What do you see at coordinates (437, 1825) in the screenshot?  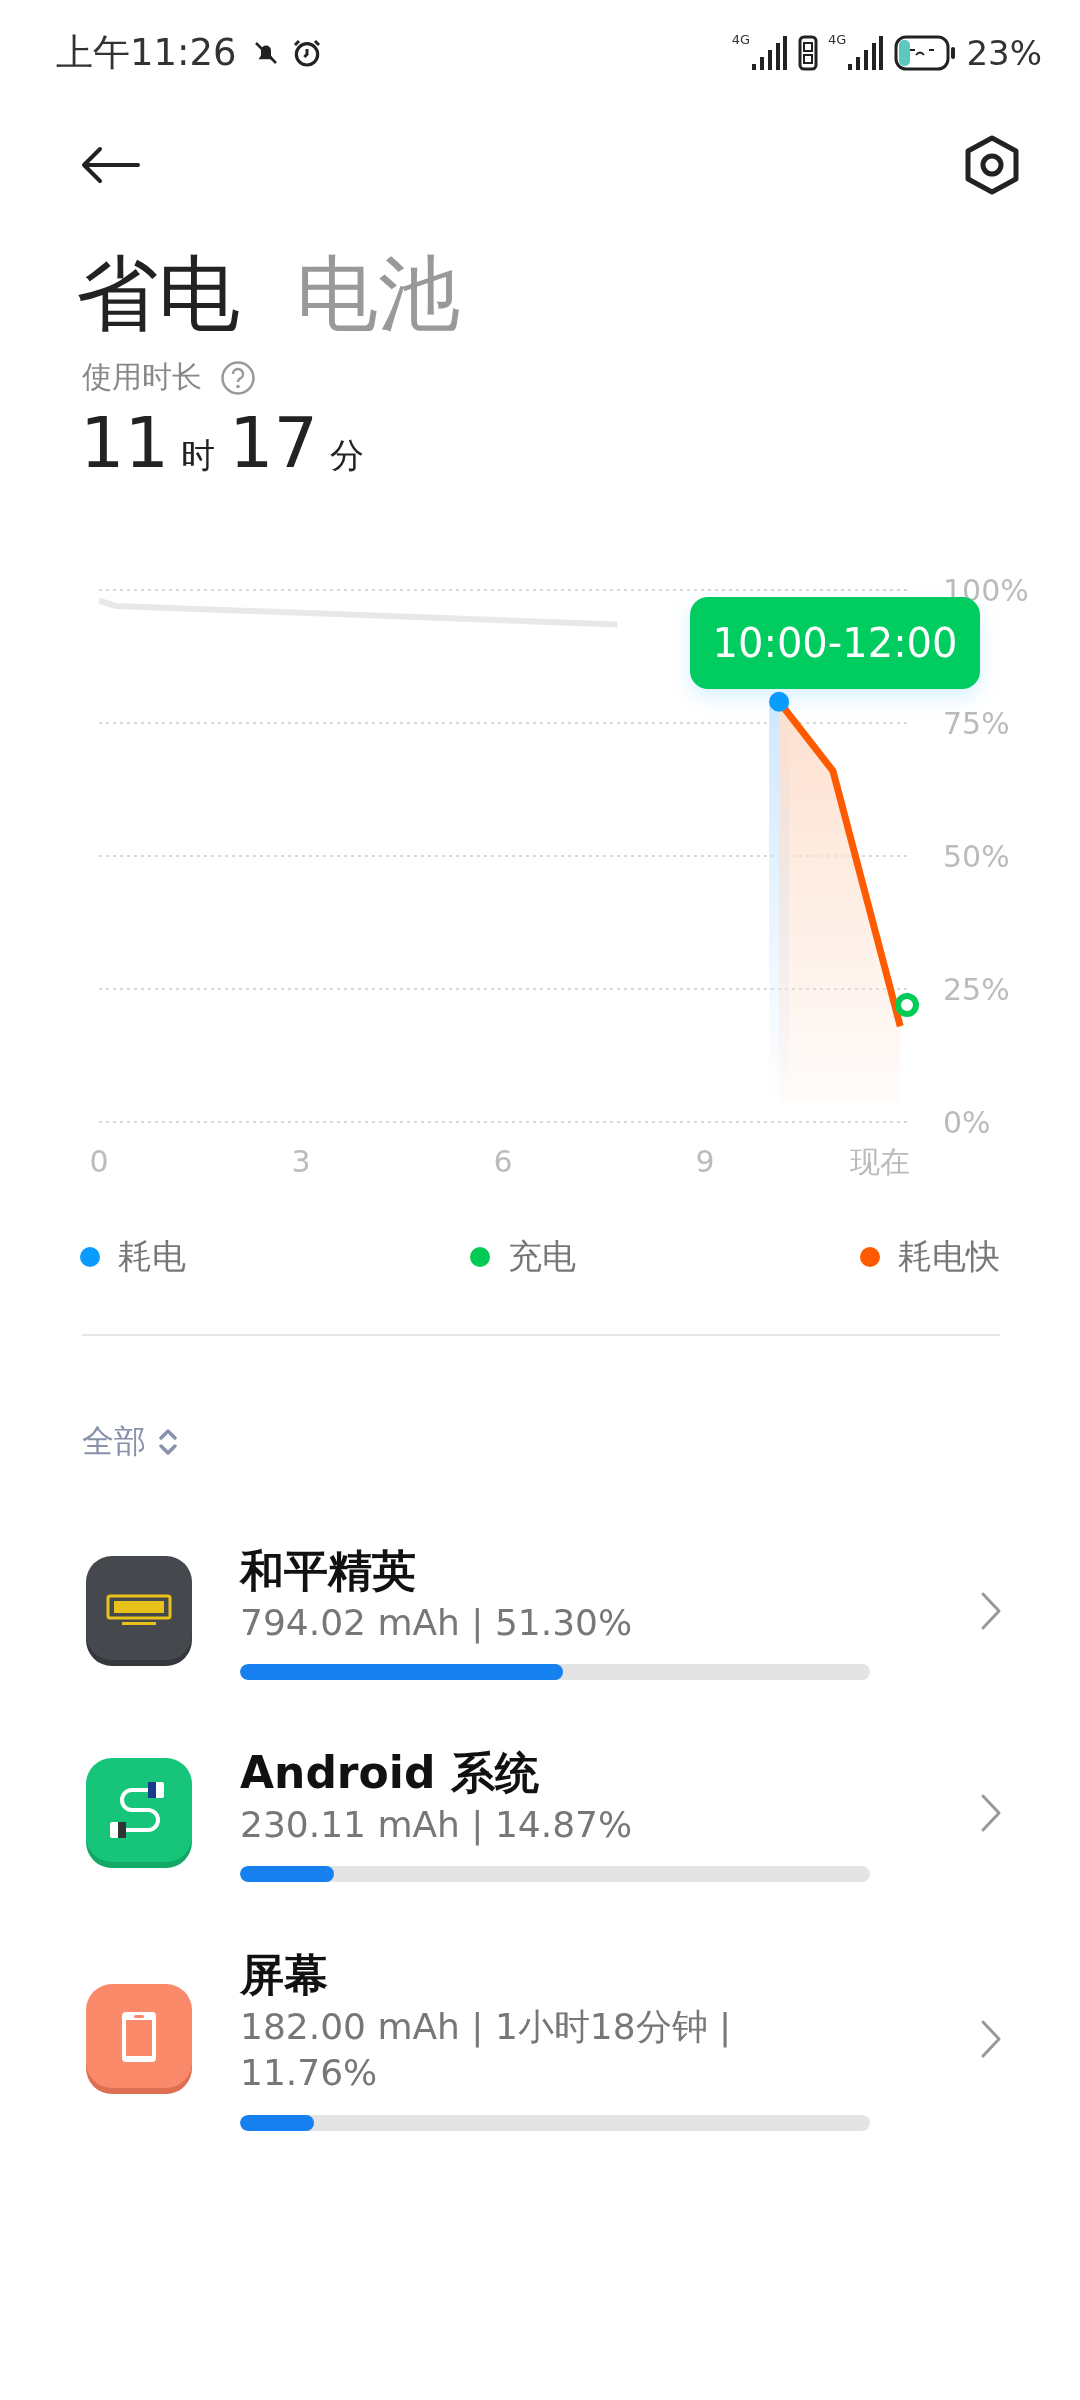 I see `usage-detail: 230.11 mAh | 14.87%` at bounding box center [437, 1825].